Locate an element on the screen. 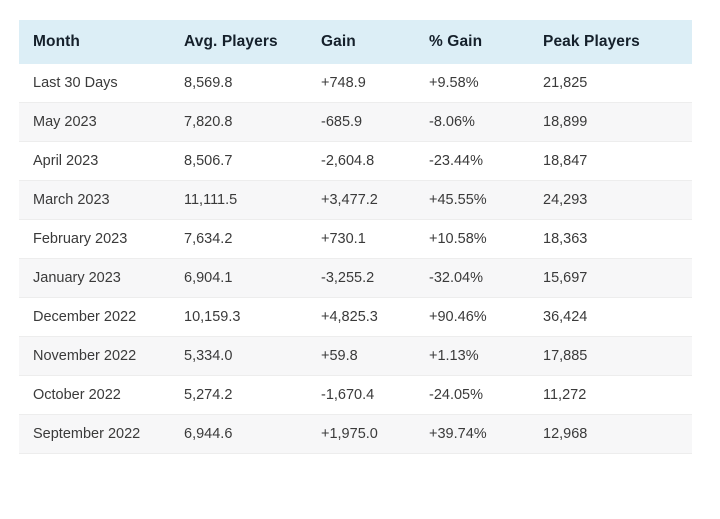 The image size is (720, 519). cell-avg-players: 6,904.1 is located at coordinates (208, 278).